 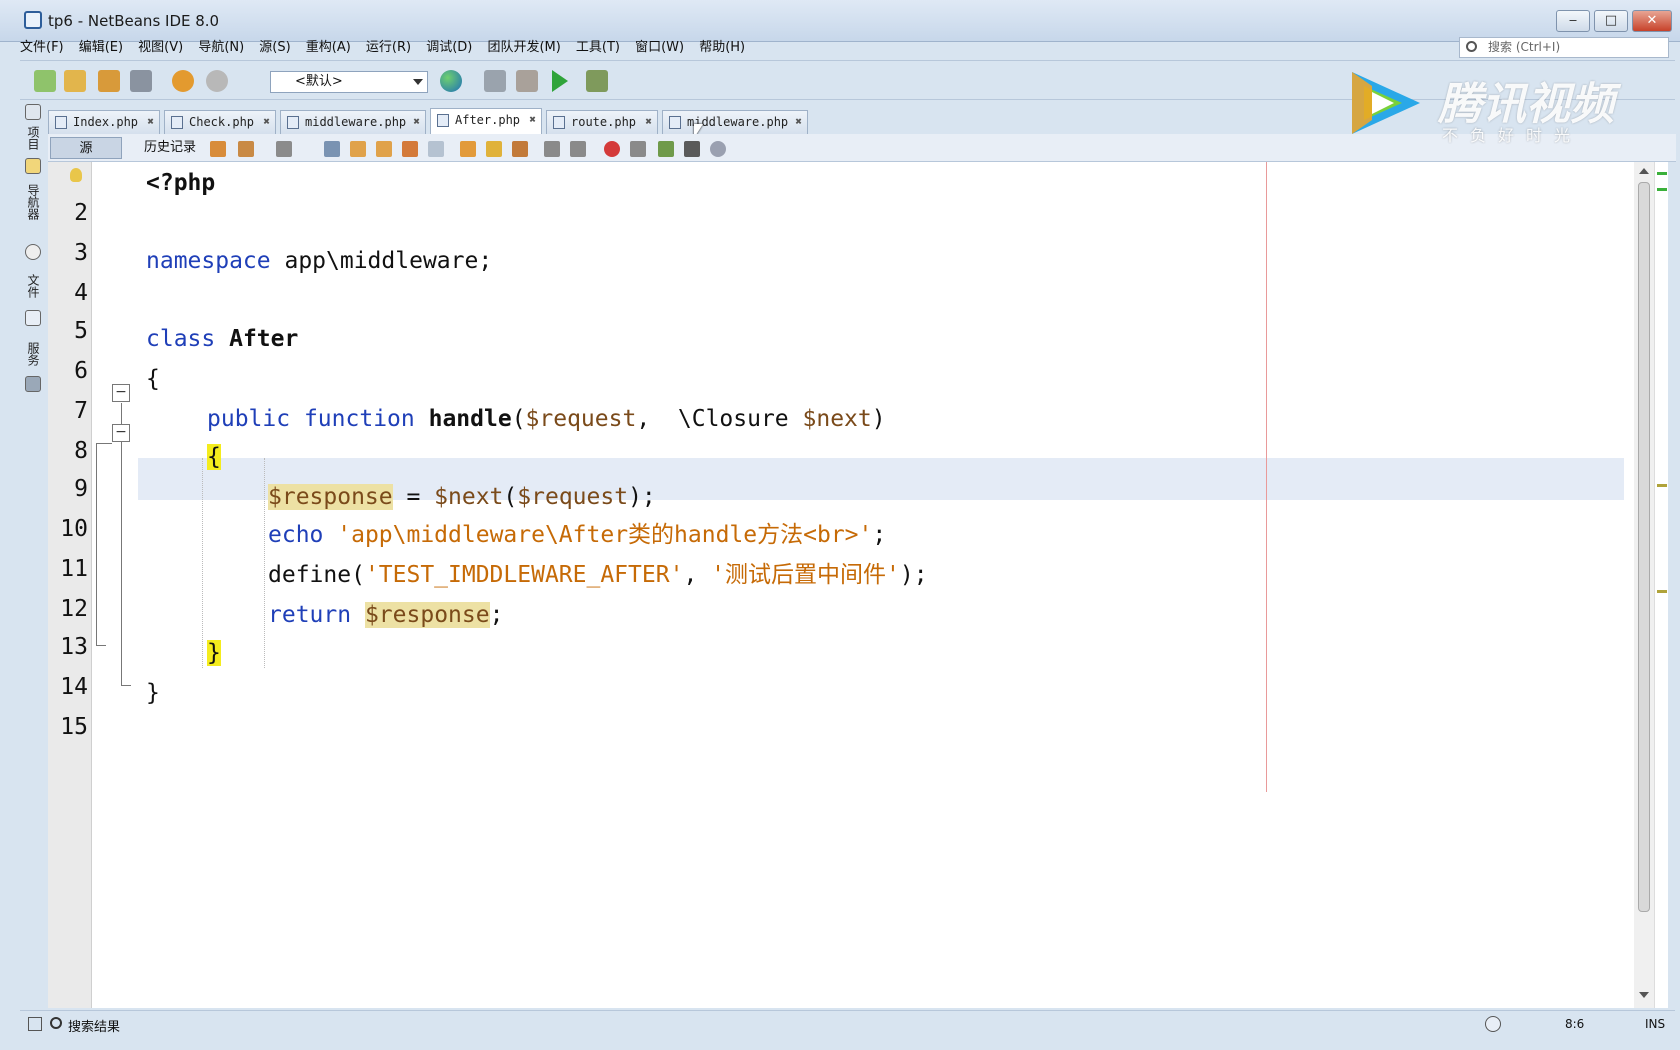 I want to click on globe-icon, so click(x=451, y=81).